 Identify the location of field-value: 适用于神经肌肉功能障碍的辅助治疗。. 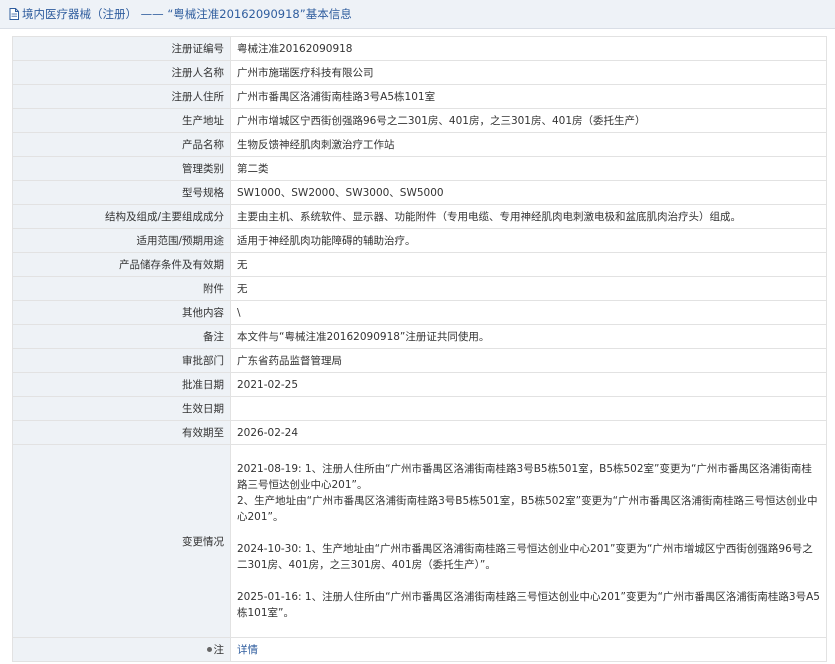
(528, 240).